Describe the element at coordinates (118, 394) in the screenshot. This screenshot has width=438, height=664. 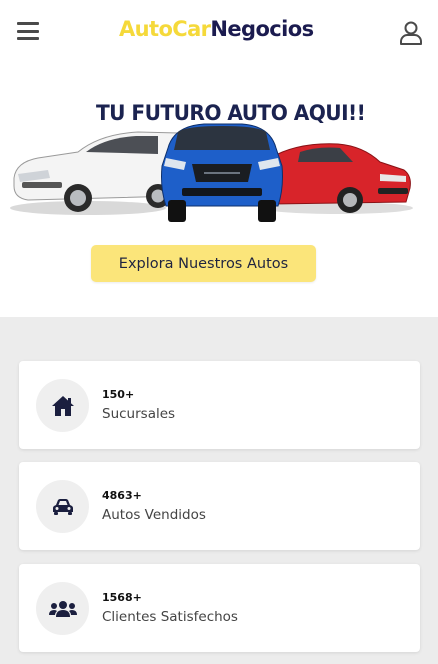
I see `stat-number: 150+` at that location.